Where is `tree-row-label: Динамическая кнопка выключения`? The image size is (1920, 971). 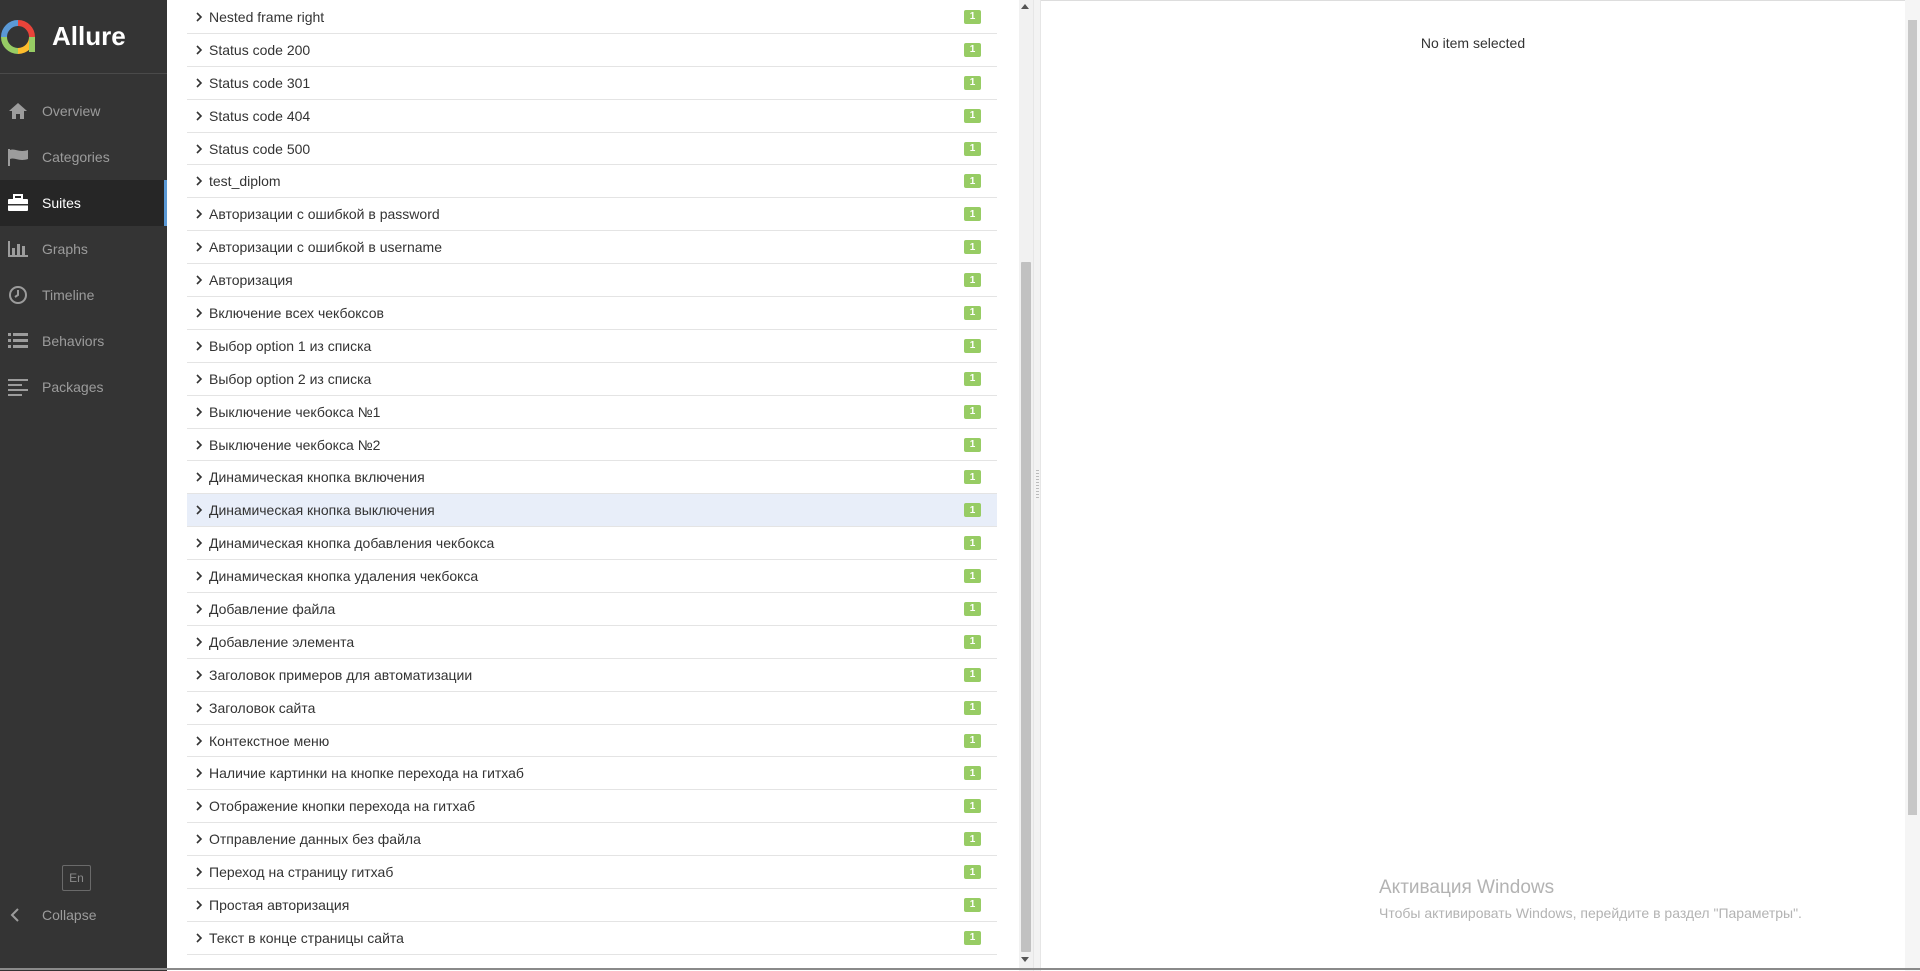 tree-row-label: Динамическая кнопка выключения is located at coordinates (322, 510).